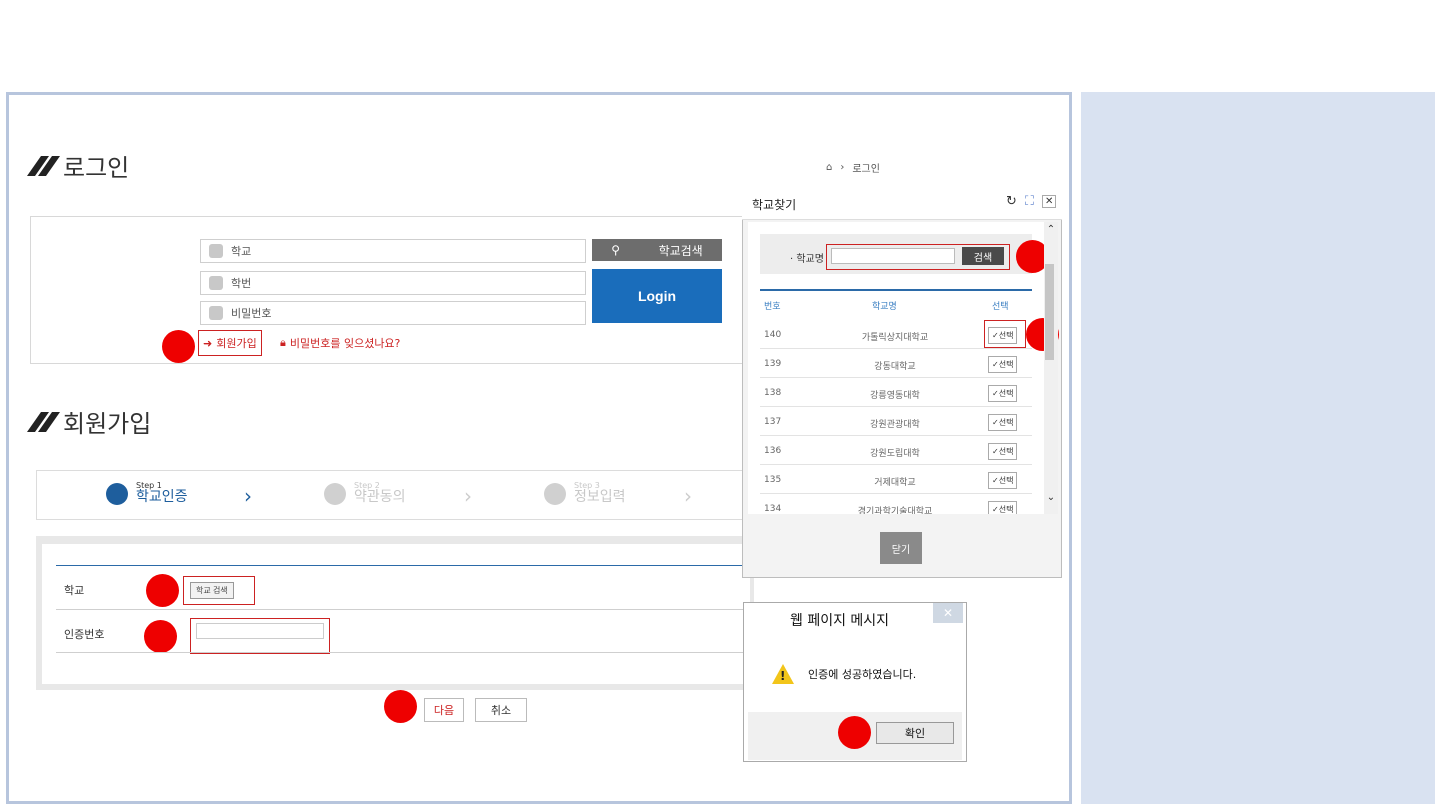 Image resolution: width=1440 pixels, height=810 pixels. I want to click on signup-section-title: 회원가입, so click(89, 421).